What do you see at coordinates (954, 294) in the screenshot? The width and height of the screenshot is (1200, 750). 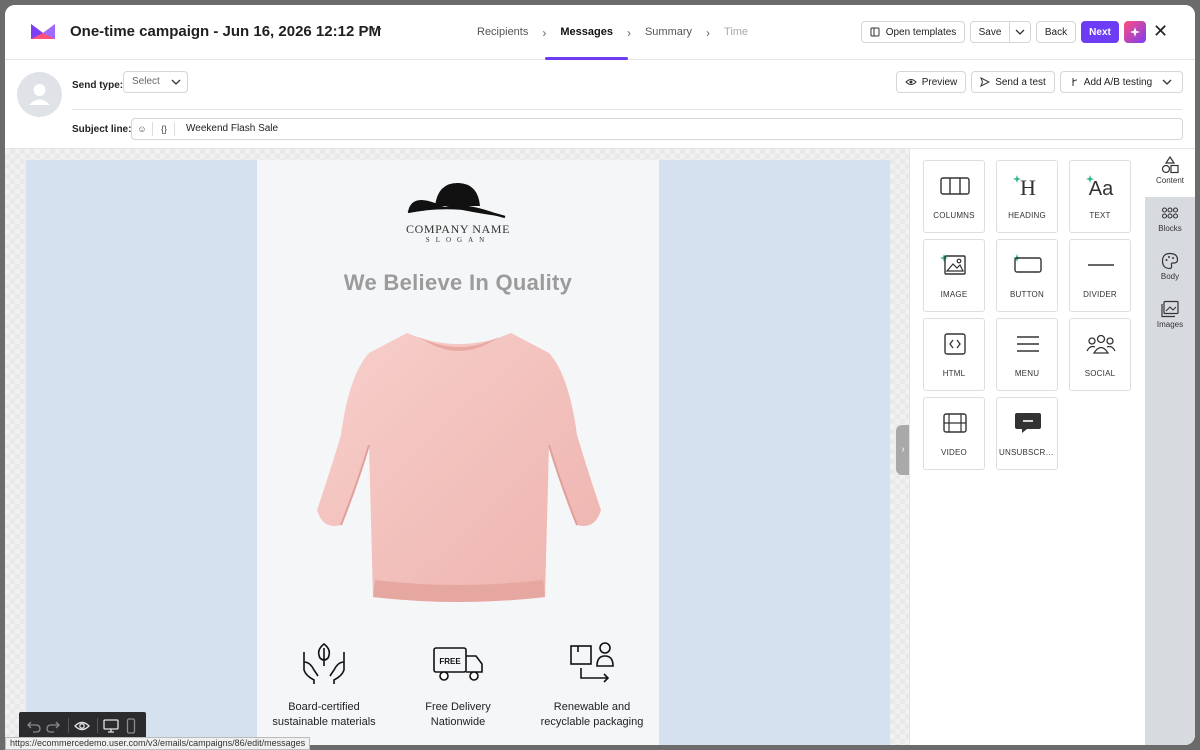 I see `tool-label: IMAGE` at bounding box center [954, 294].